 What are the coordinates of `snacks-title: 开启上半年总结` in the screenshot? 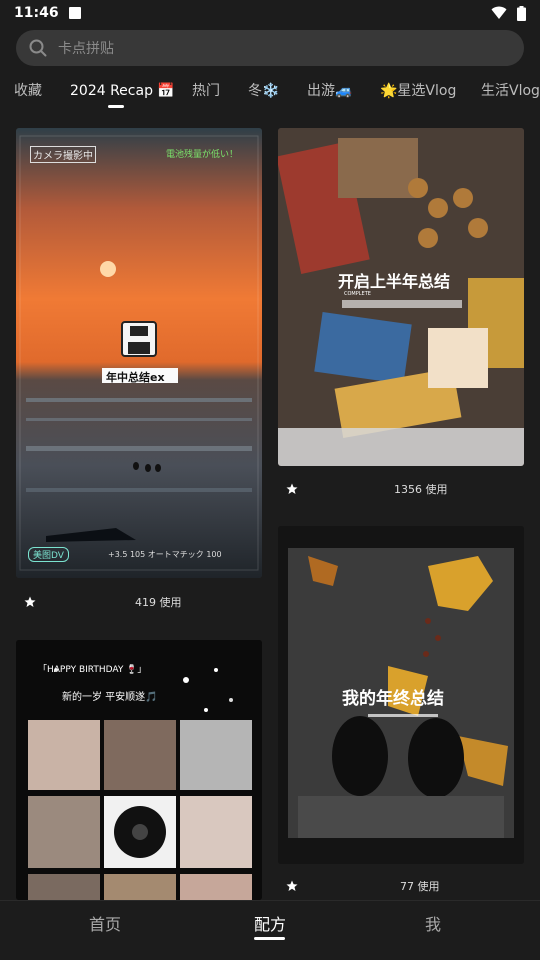 It's located at (394, 281).